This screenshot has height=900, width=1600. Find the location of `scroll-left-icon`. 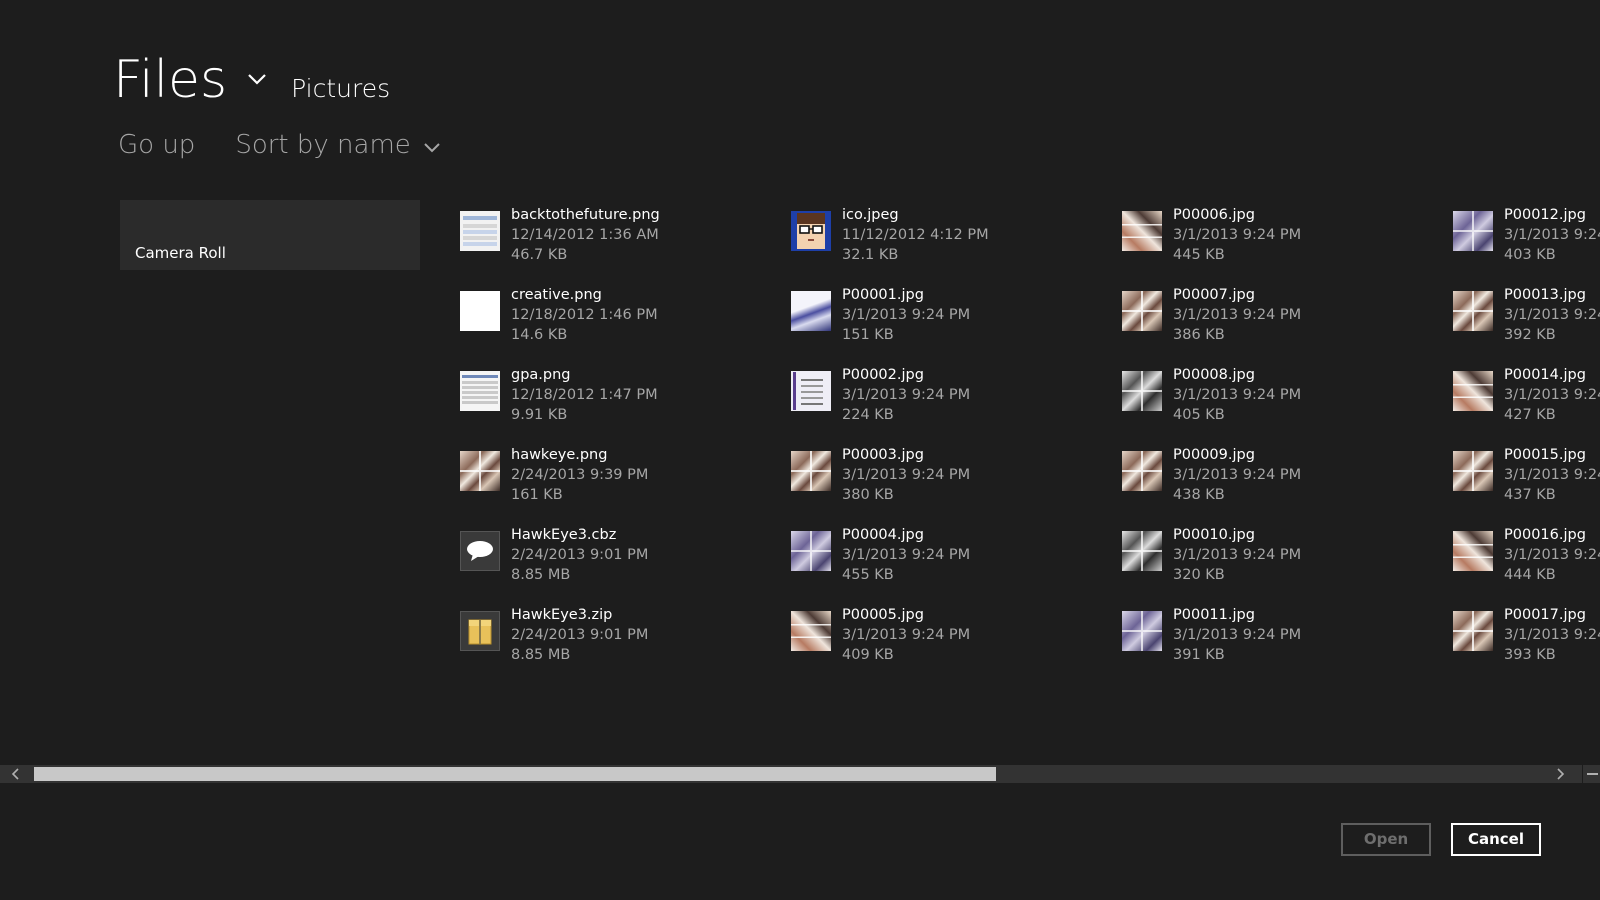

scroll-left-icon is located at coordinates (16, 774).